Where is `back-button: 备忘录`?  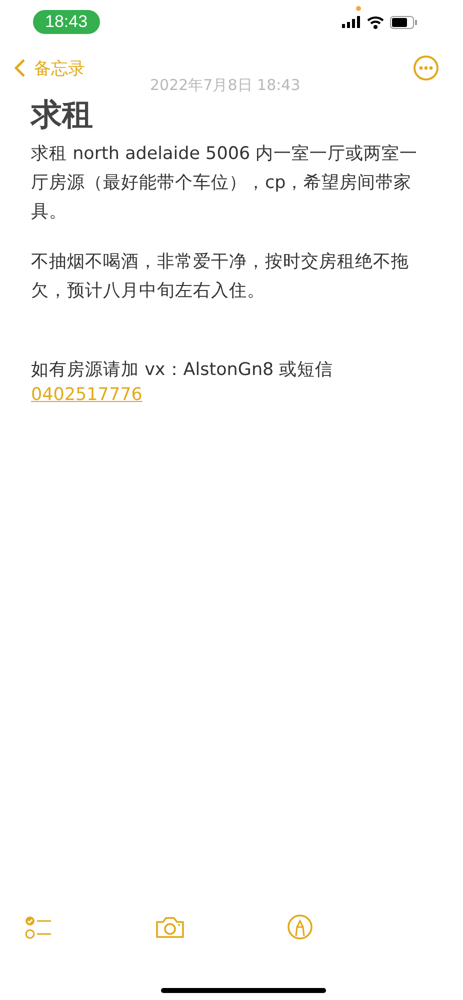 back-button: 备忘录 is located at coordinates (49, 68).